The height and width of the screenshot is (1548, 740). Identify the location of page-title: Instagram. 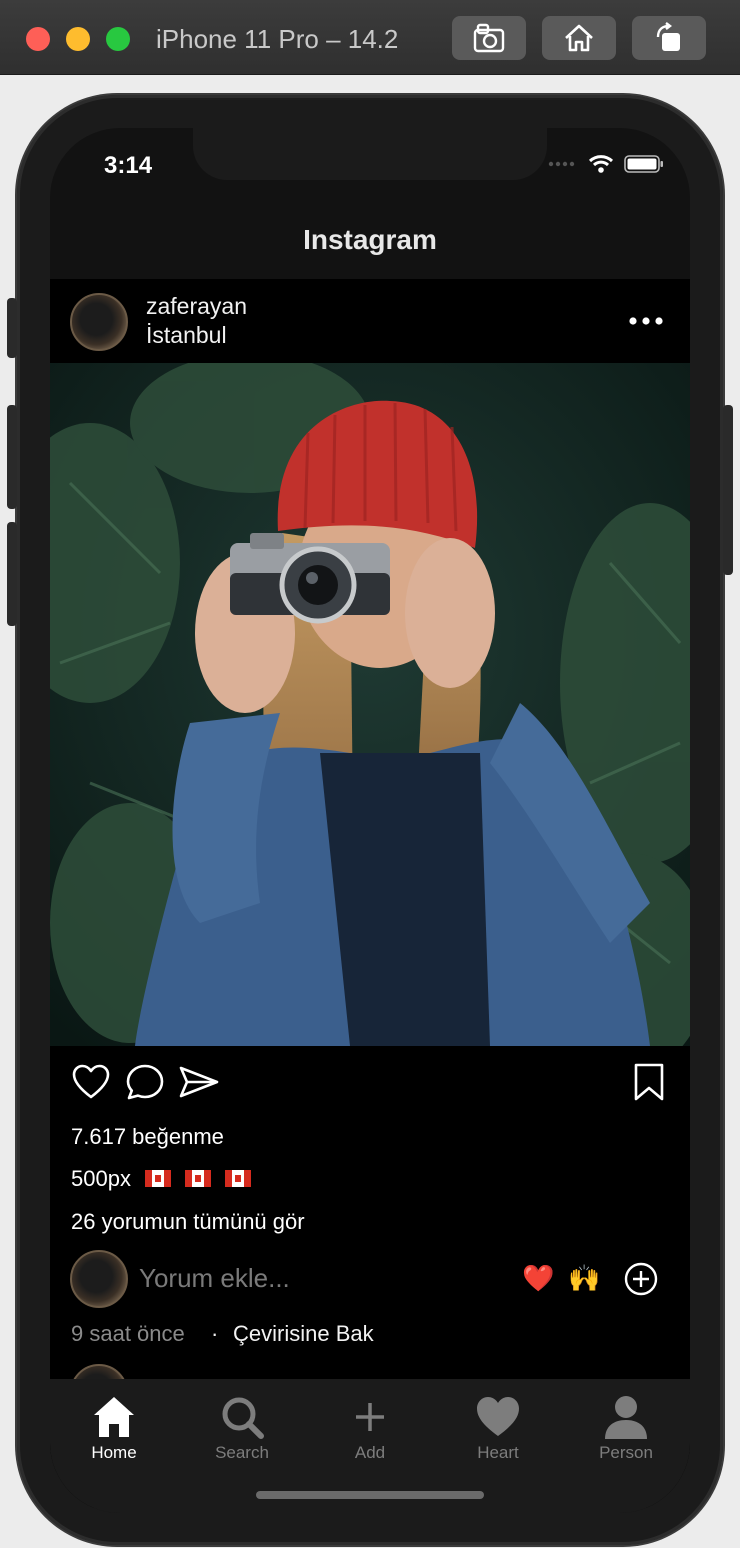
(370, 239).